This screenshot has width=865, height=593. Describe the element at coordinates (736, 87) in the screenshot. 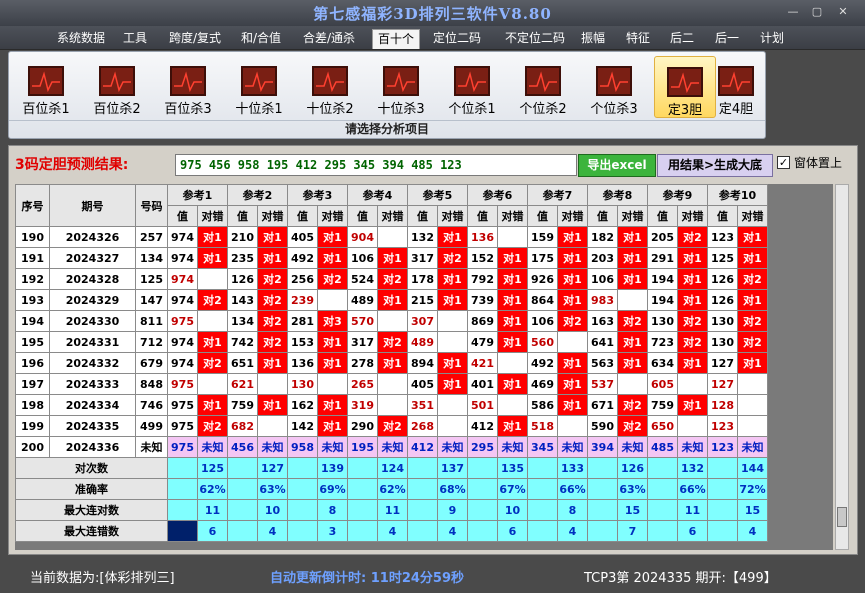

I see `ribbon-button: 定4胆` at that location.